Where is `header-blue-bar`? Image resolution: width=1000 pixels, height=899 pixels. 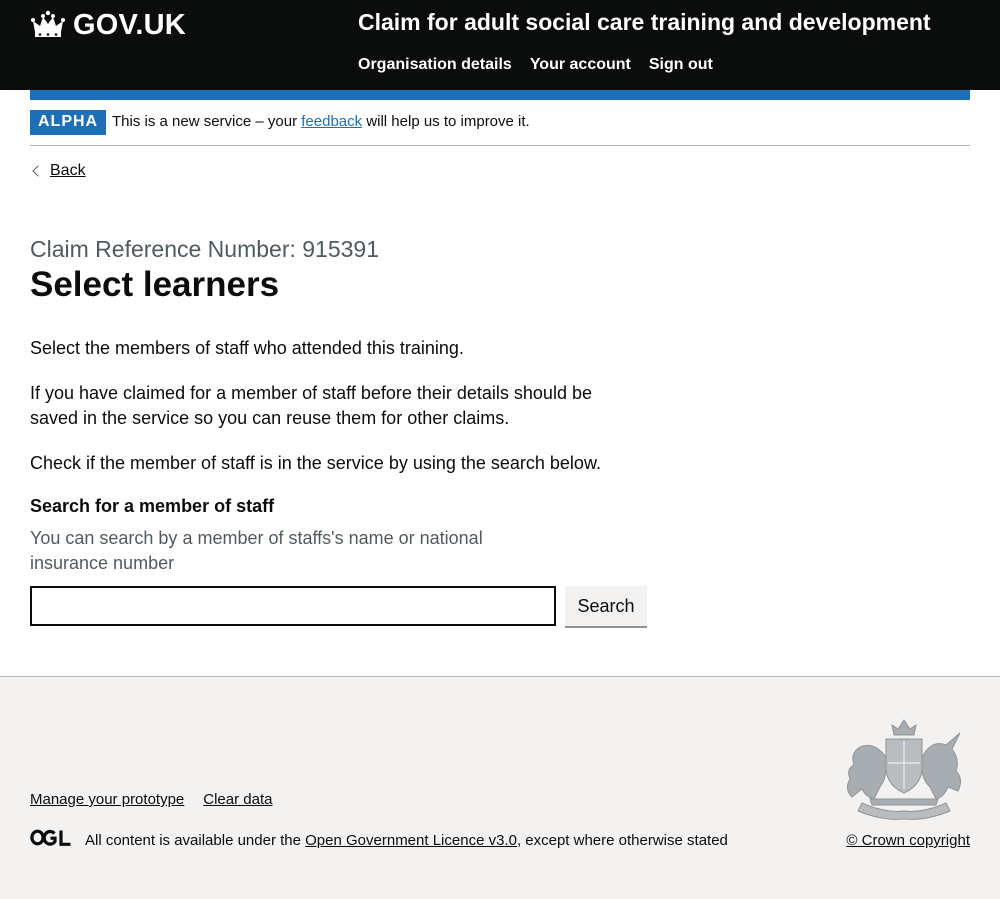
header-blue-bar is located at coordinates (500, 95).